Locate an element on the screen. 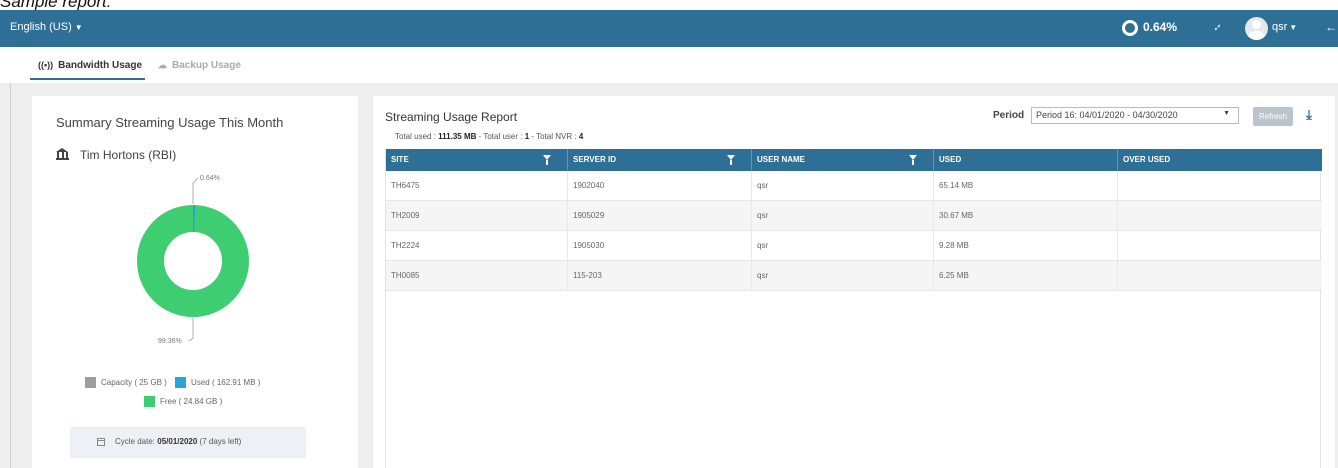 The height and width of the screenshot is (468, 1338). company-name: Tim Hortons (RBI) is located at coordinates (128, 155).